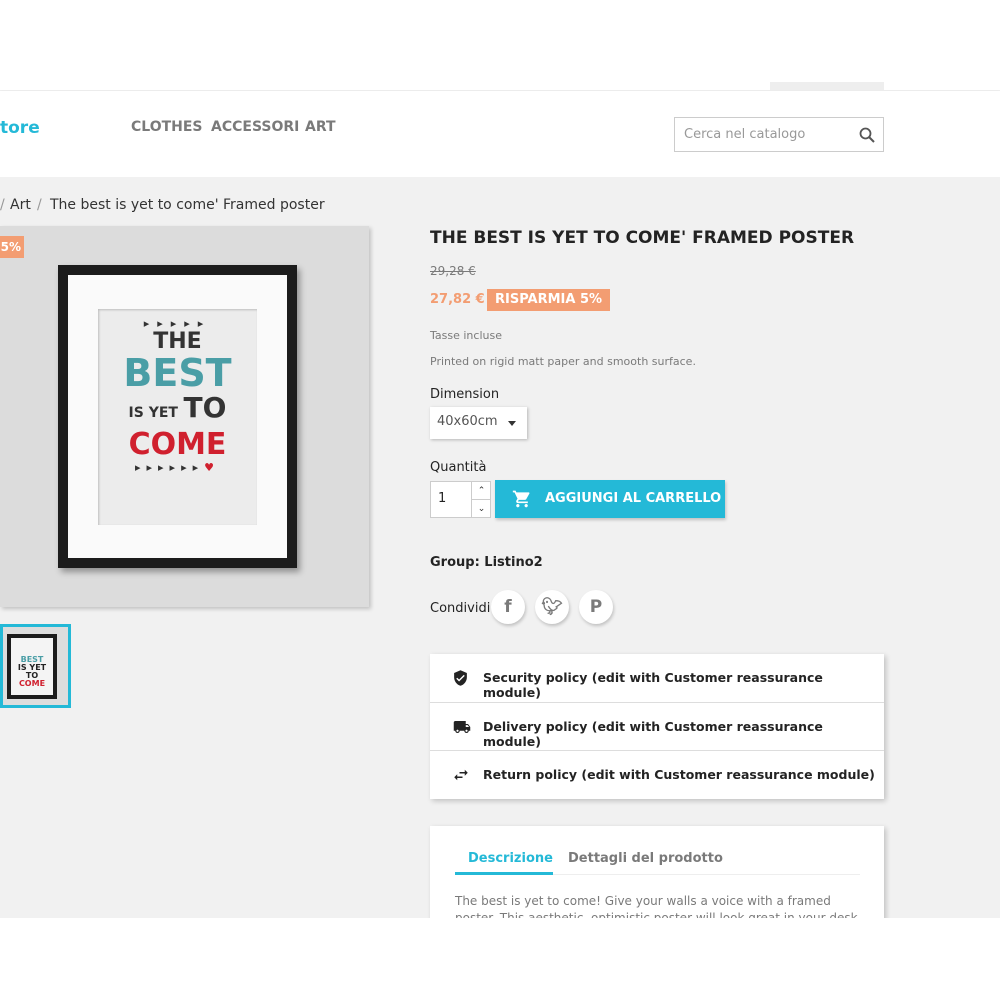 This screenshot has width=1000, height=1000. I want to click on search-input: Cerca nel catalogo, so click(779, 134).